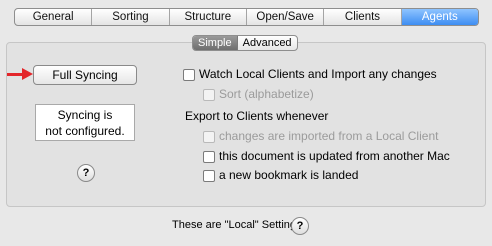  I want to click on tab-sorting: Sorting, so click(131, 17).